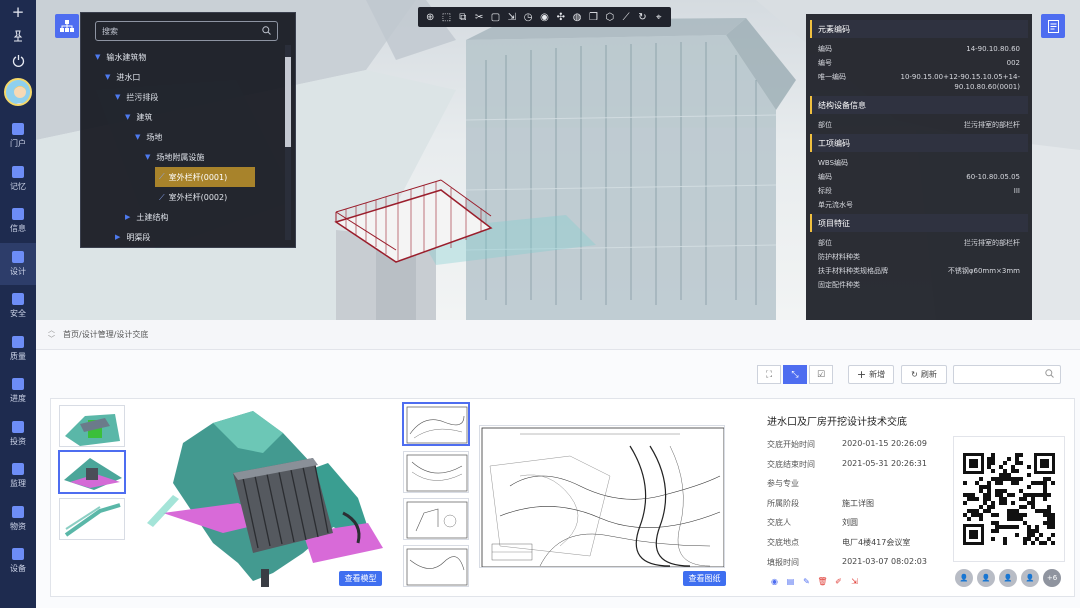 This screenshot has height=608, width=1080. I want to click on property-section-header: 元素编码, so click(919, 29).